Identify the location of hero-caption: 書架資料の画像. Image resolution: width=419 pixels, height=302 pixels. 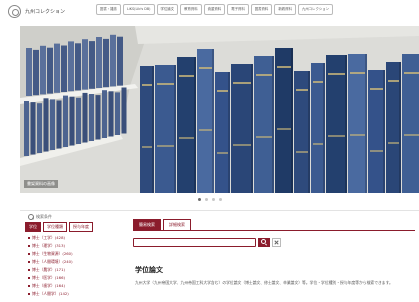
(41, 184).